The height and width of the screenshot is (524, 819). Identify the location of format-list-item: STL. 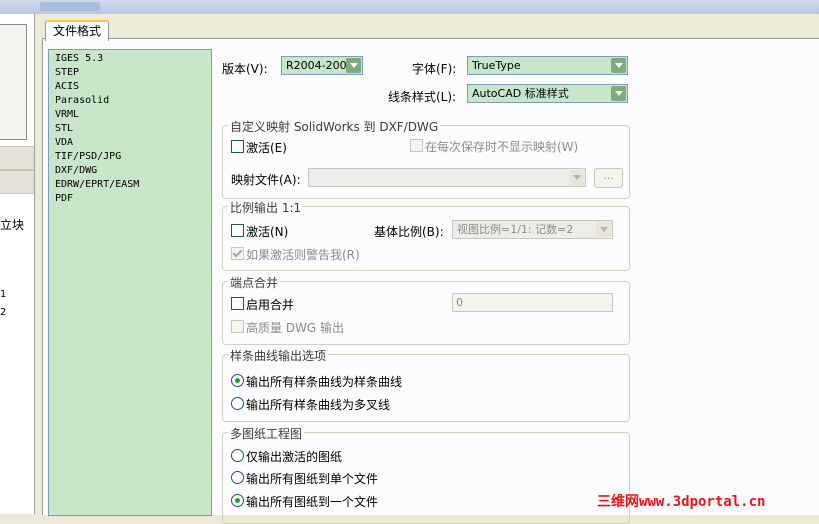
(130, 129).